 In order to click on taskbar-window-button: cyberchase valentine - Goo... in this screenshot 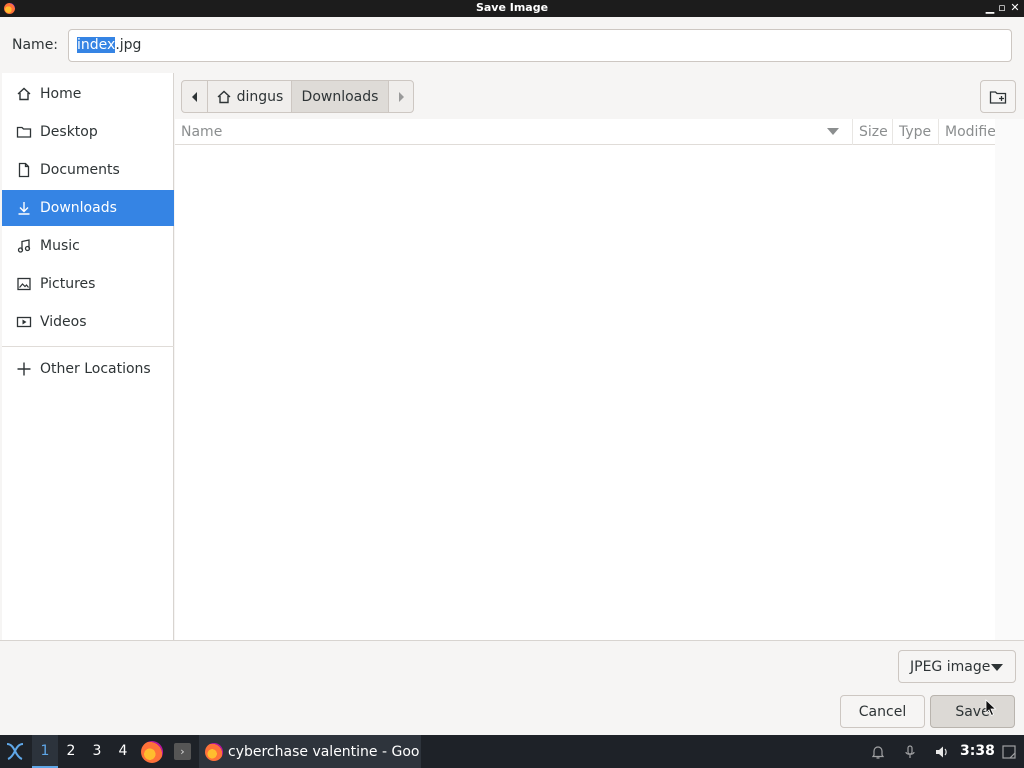, I will do `click(310, 751)`.